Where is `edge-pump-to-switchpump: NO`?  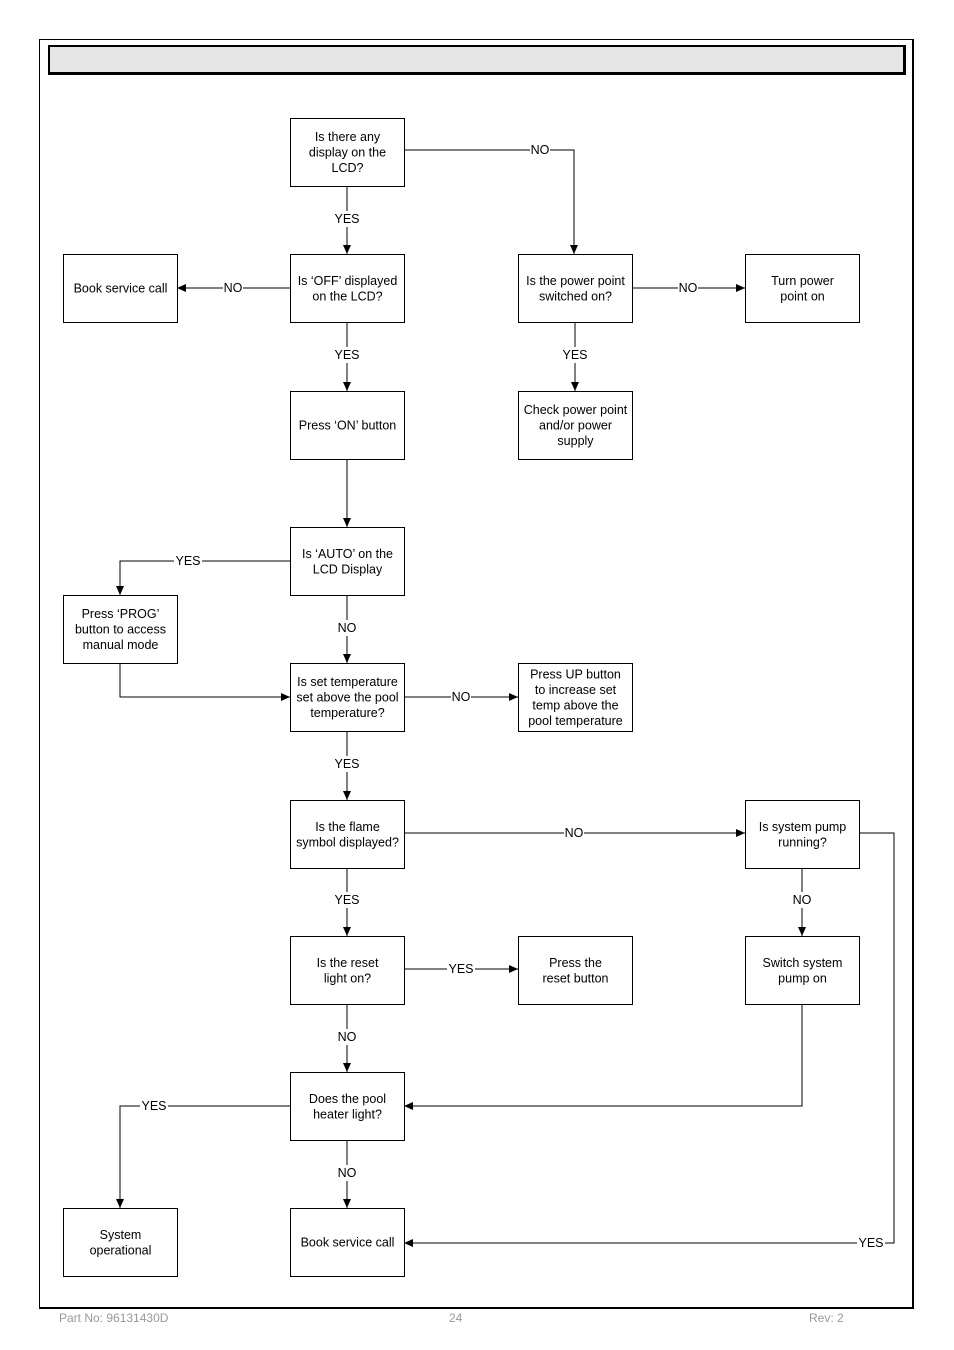
edge-pump-to-switchpump: NO is located at coordinates (802, 902).